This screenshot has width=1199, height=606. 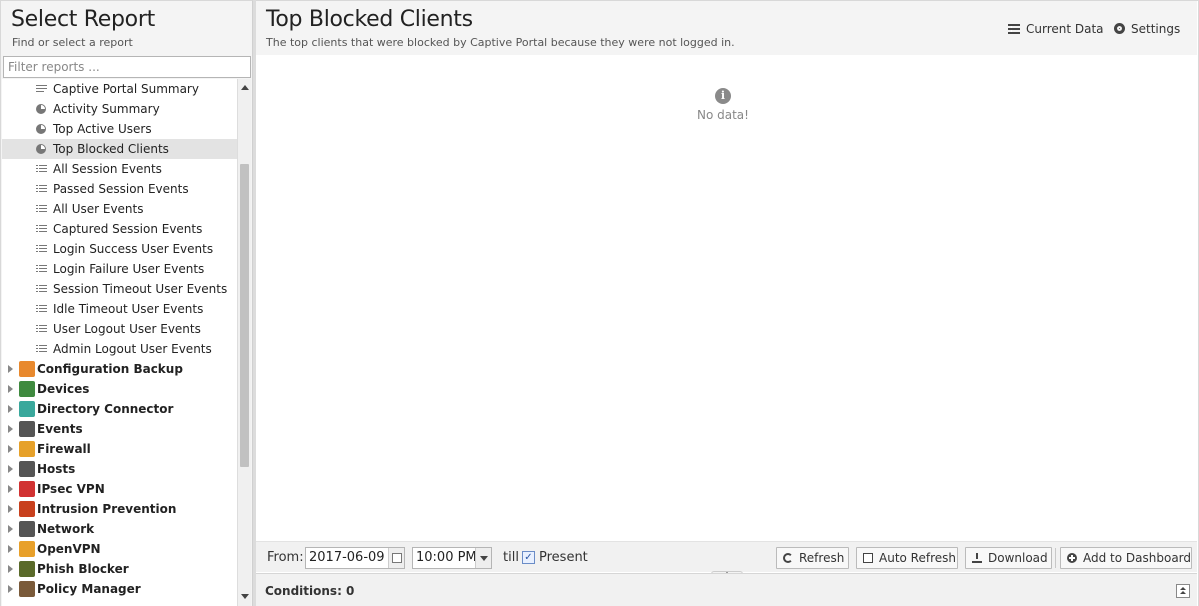 What do you see at coordinates (483, 558) in the screenshot?
I see `chevron-down-icon` at bounding box center [483, 558].